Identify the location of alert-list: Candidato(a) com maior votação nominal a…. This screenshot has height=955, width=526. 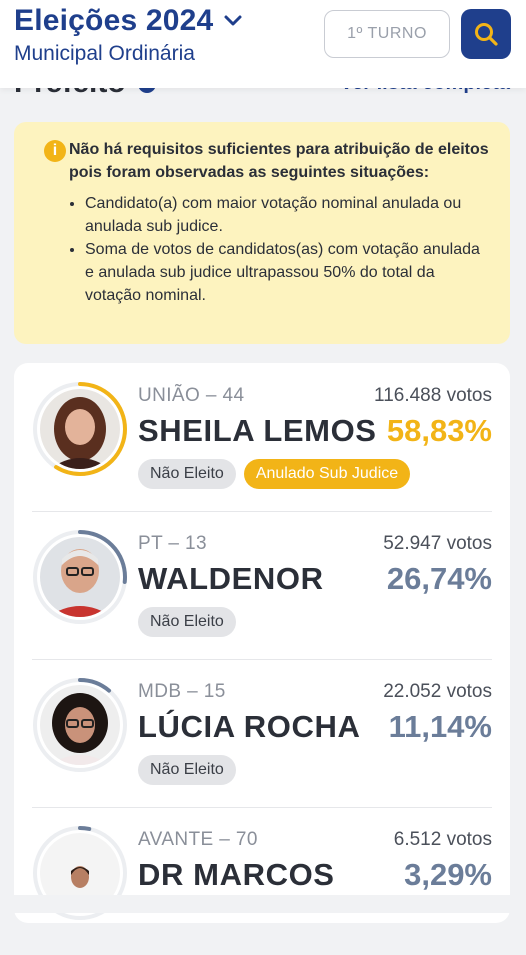
(280, 249).